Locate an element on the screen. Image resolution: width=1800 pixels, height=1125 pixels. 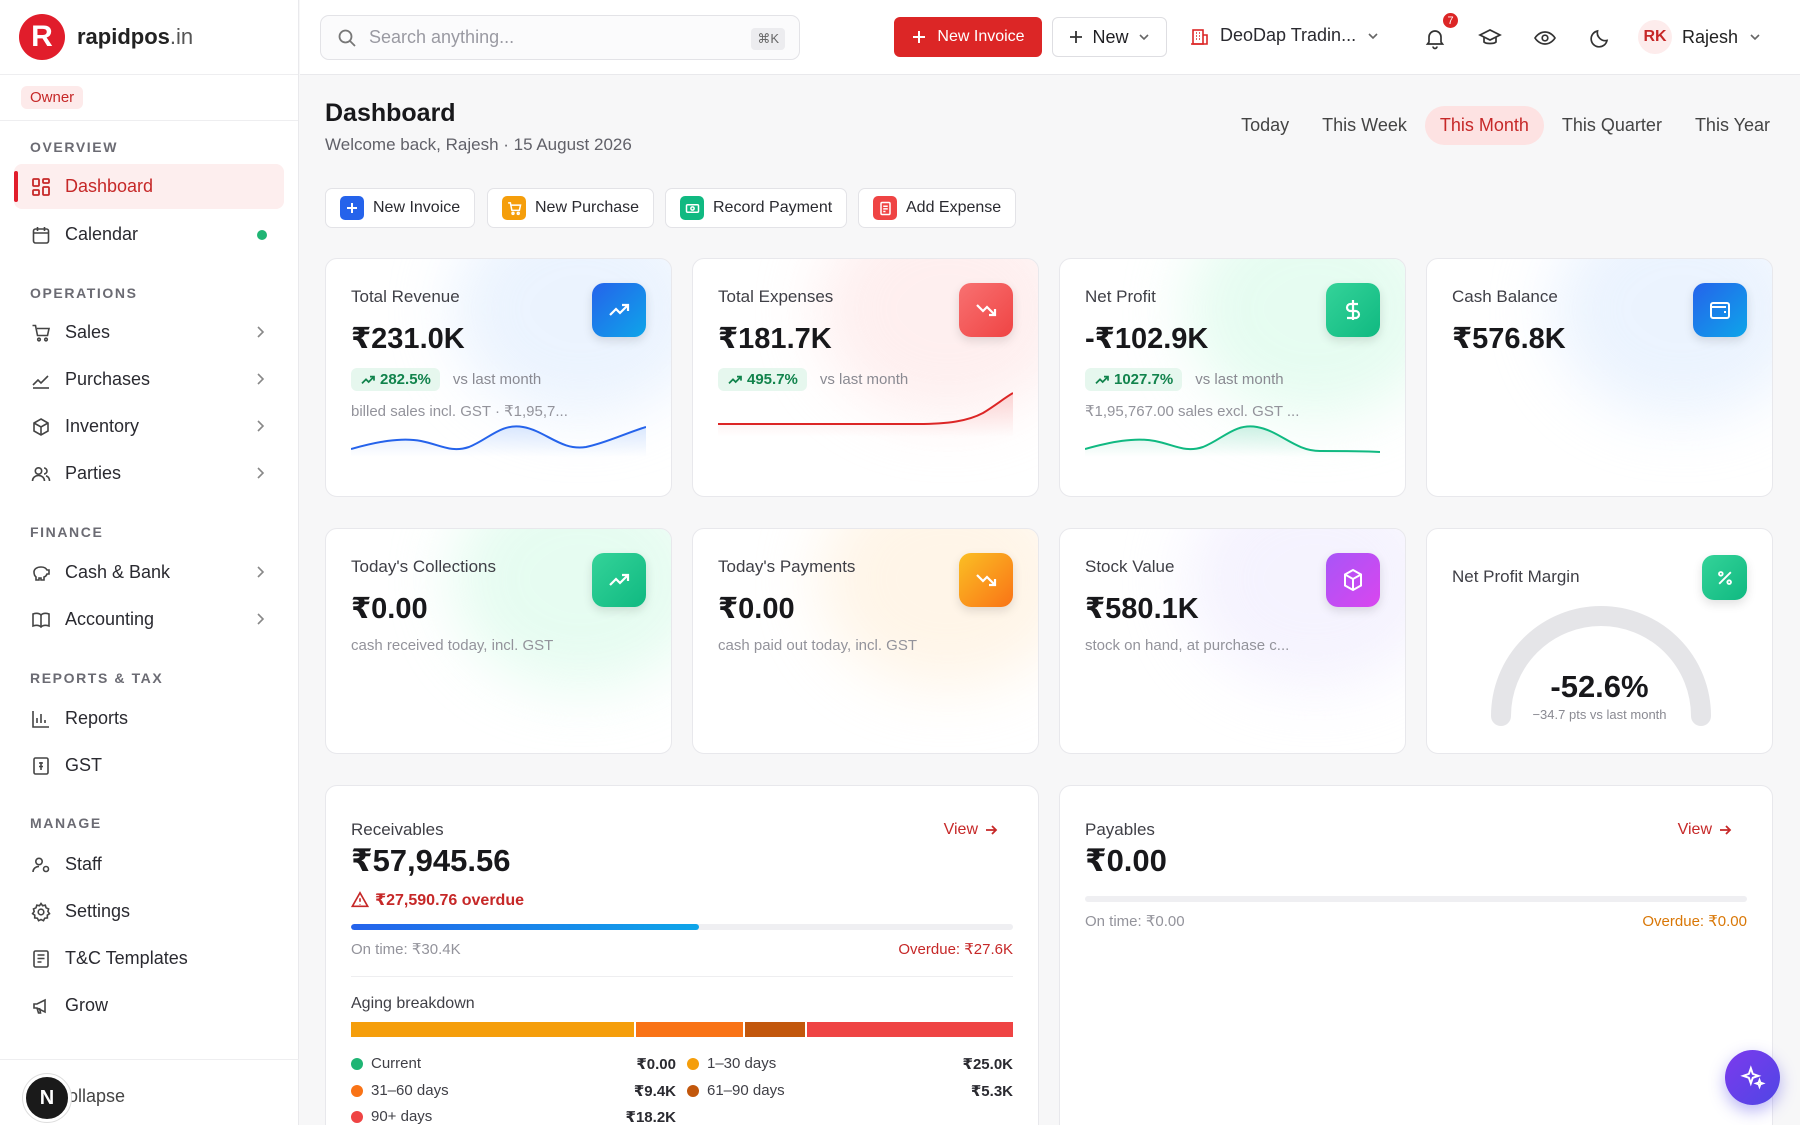
sidebar-item-settings: Settings is located at coordinates (149, 911).